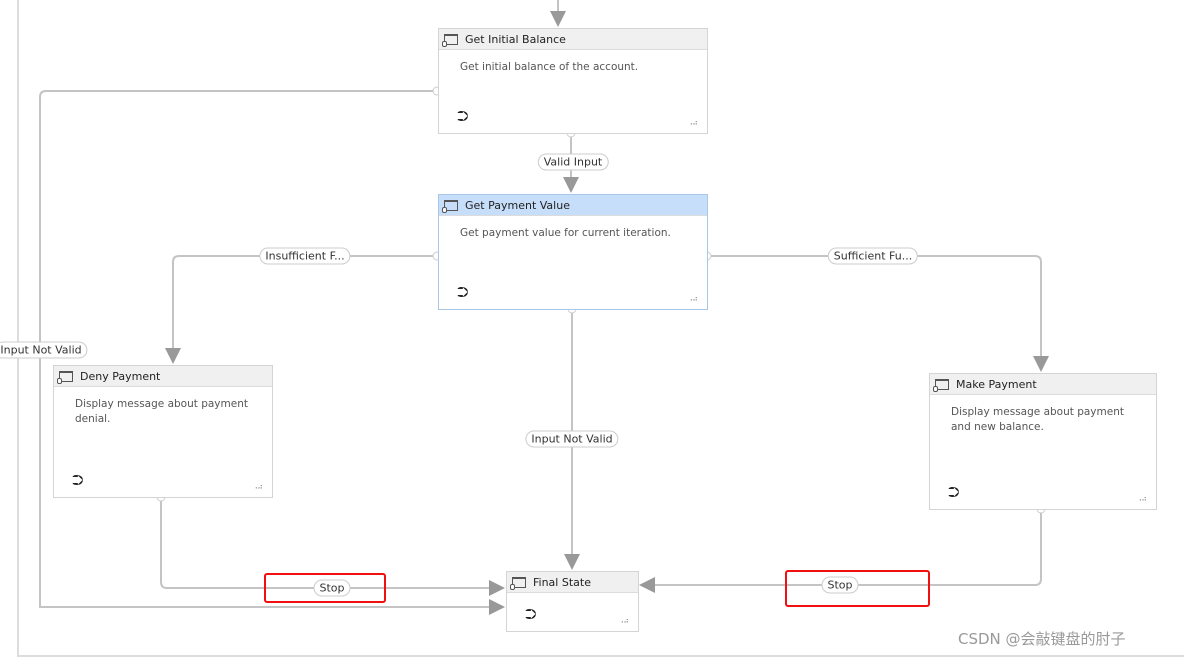 This screenshot has height=658, width=1184. Describe the element at coordinates (161, 411) in the screenshot. I see `state-description: Display message about payment denial.` at that location.